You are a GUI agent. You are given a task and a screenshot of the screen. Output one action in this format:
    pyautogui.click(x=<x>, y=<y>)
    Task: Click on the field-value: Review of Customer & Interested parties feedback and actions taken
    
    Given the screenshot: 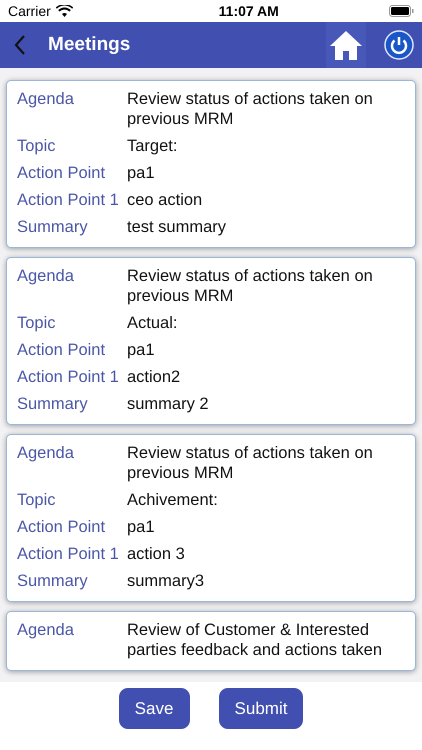 What is the action you would take?
    pyautogui.click(x=255, y=640)
    